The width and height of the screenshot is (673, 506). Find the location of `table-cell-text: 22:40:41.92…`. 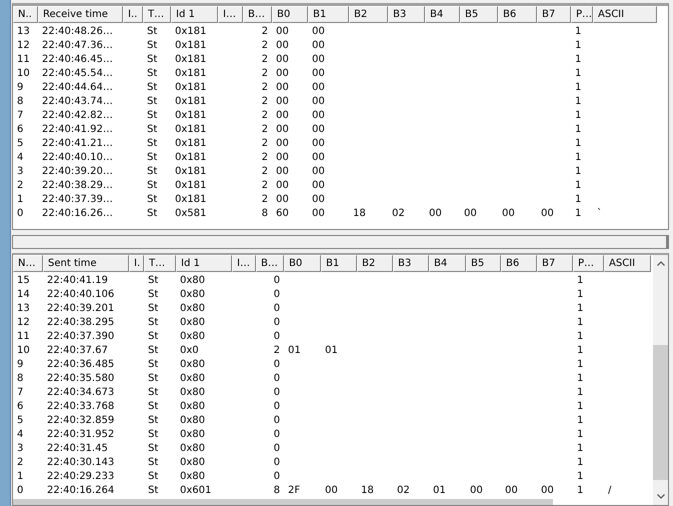

table-cell-text: 22:40:41.92… is located at coordinates (77, 130).